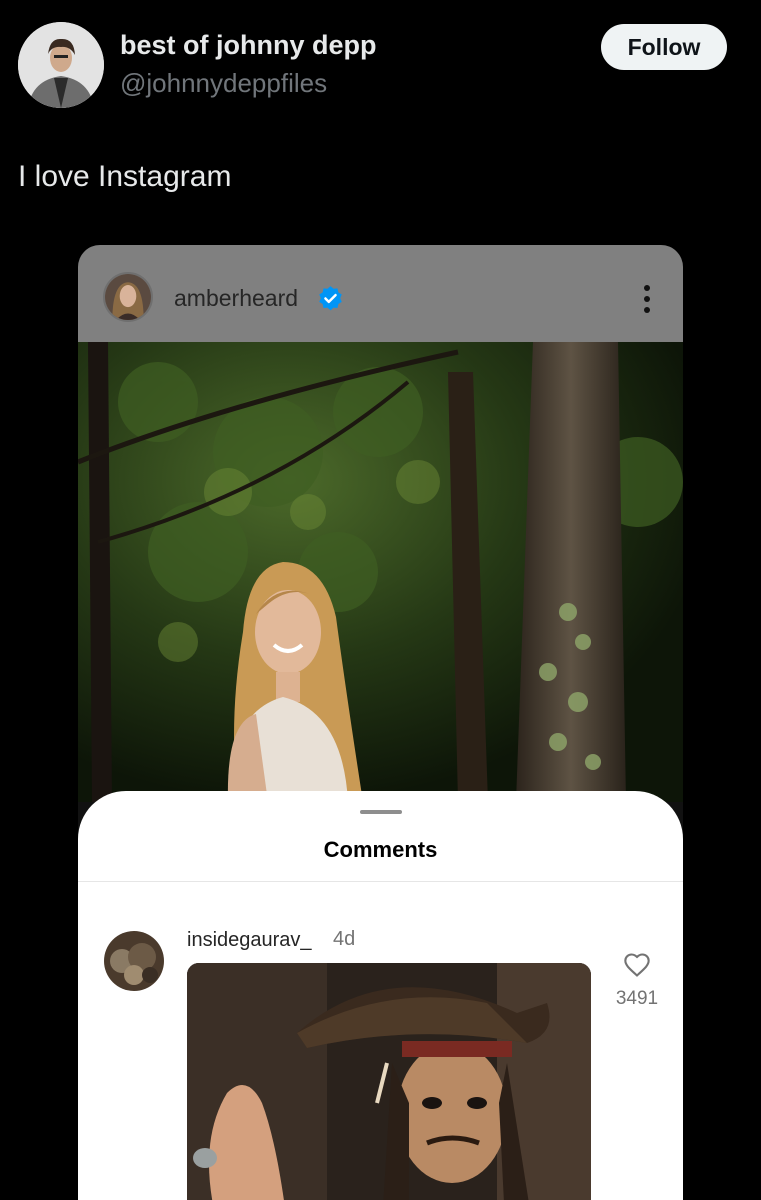  Describe the element at coordinates (125, 176) in the screenshot. I see `tweet-text: I love Instagram` at that location.